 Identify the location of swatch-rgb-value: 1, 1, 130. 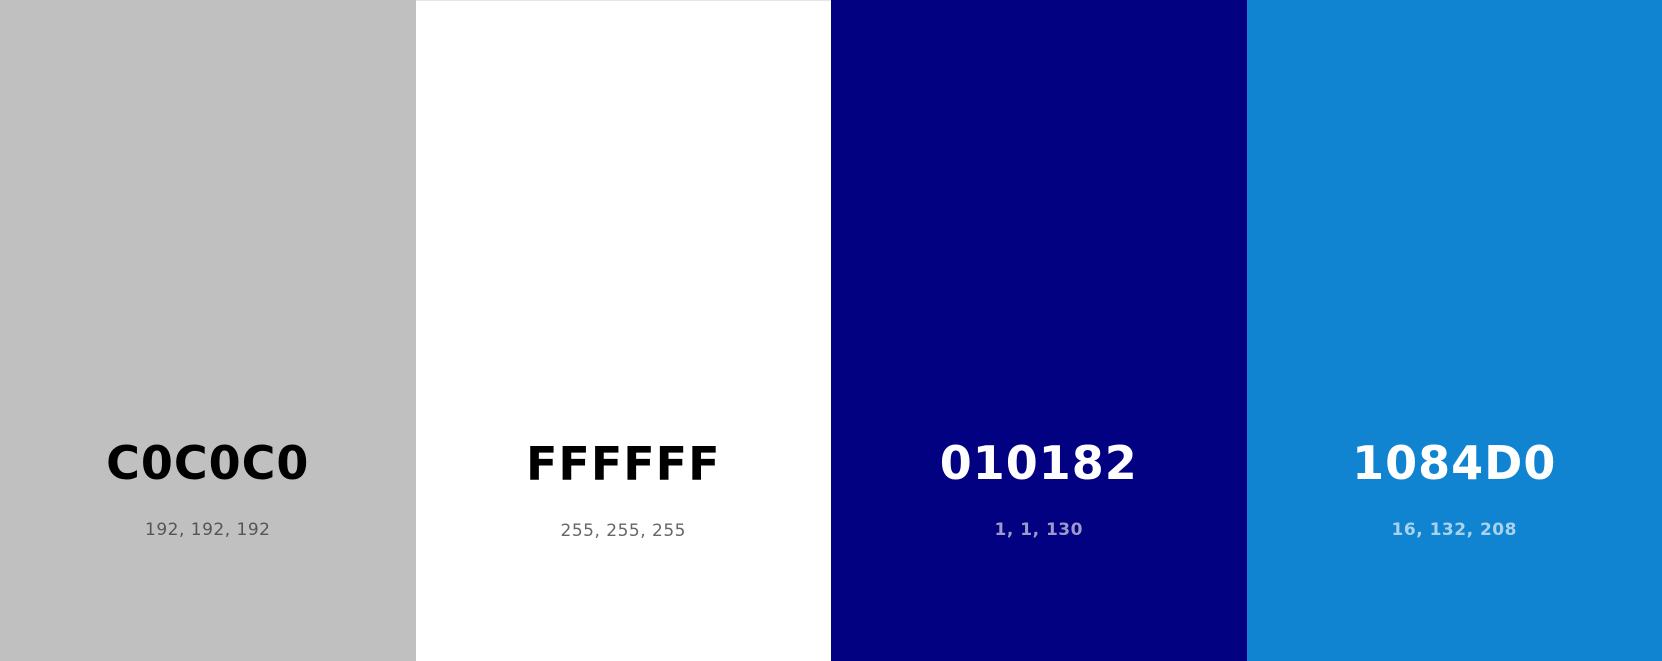
(1038, 530).